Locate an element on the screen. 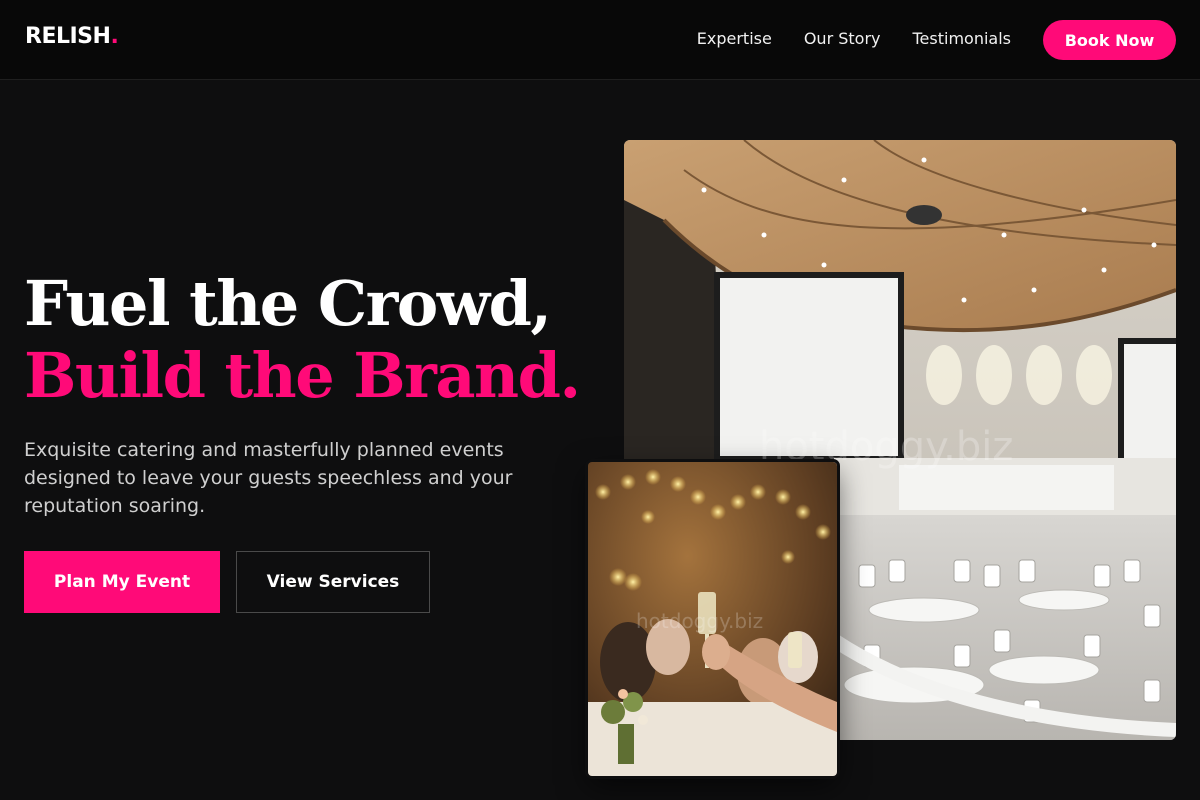 This screenshot has width=1200, height=800. hero-headline: Fuel the Crowd, Build the Brand. is located at coordinates (302, 339).